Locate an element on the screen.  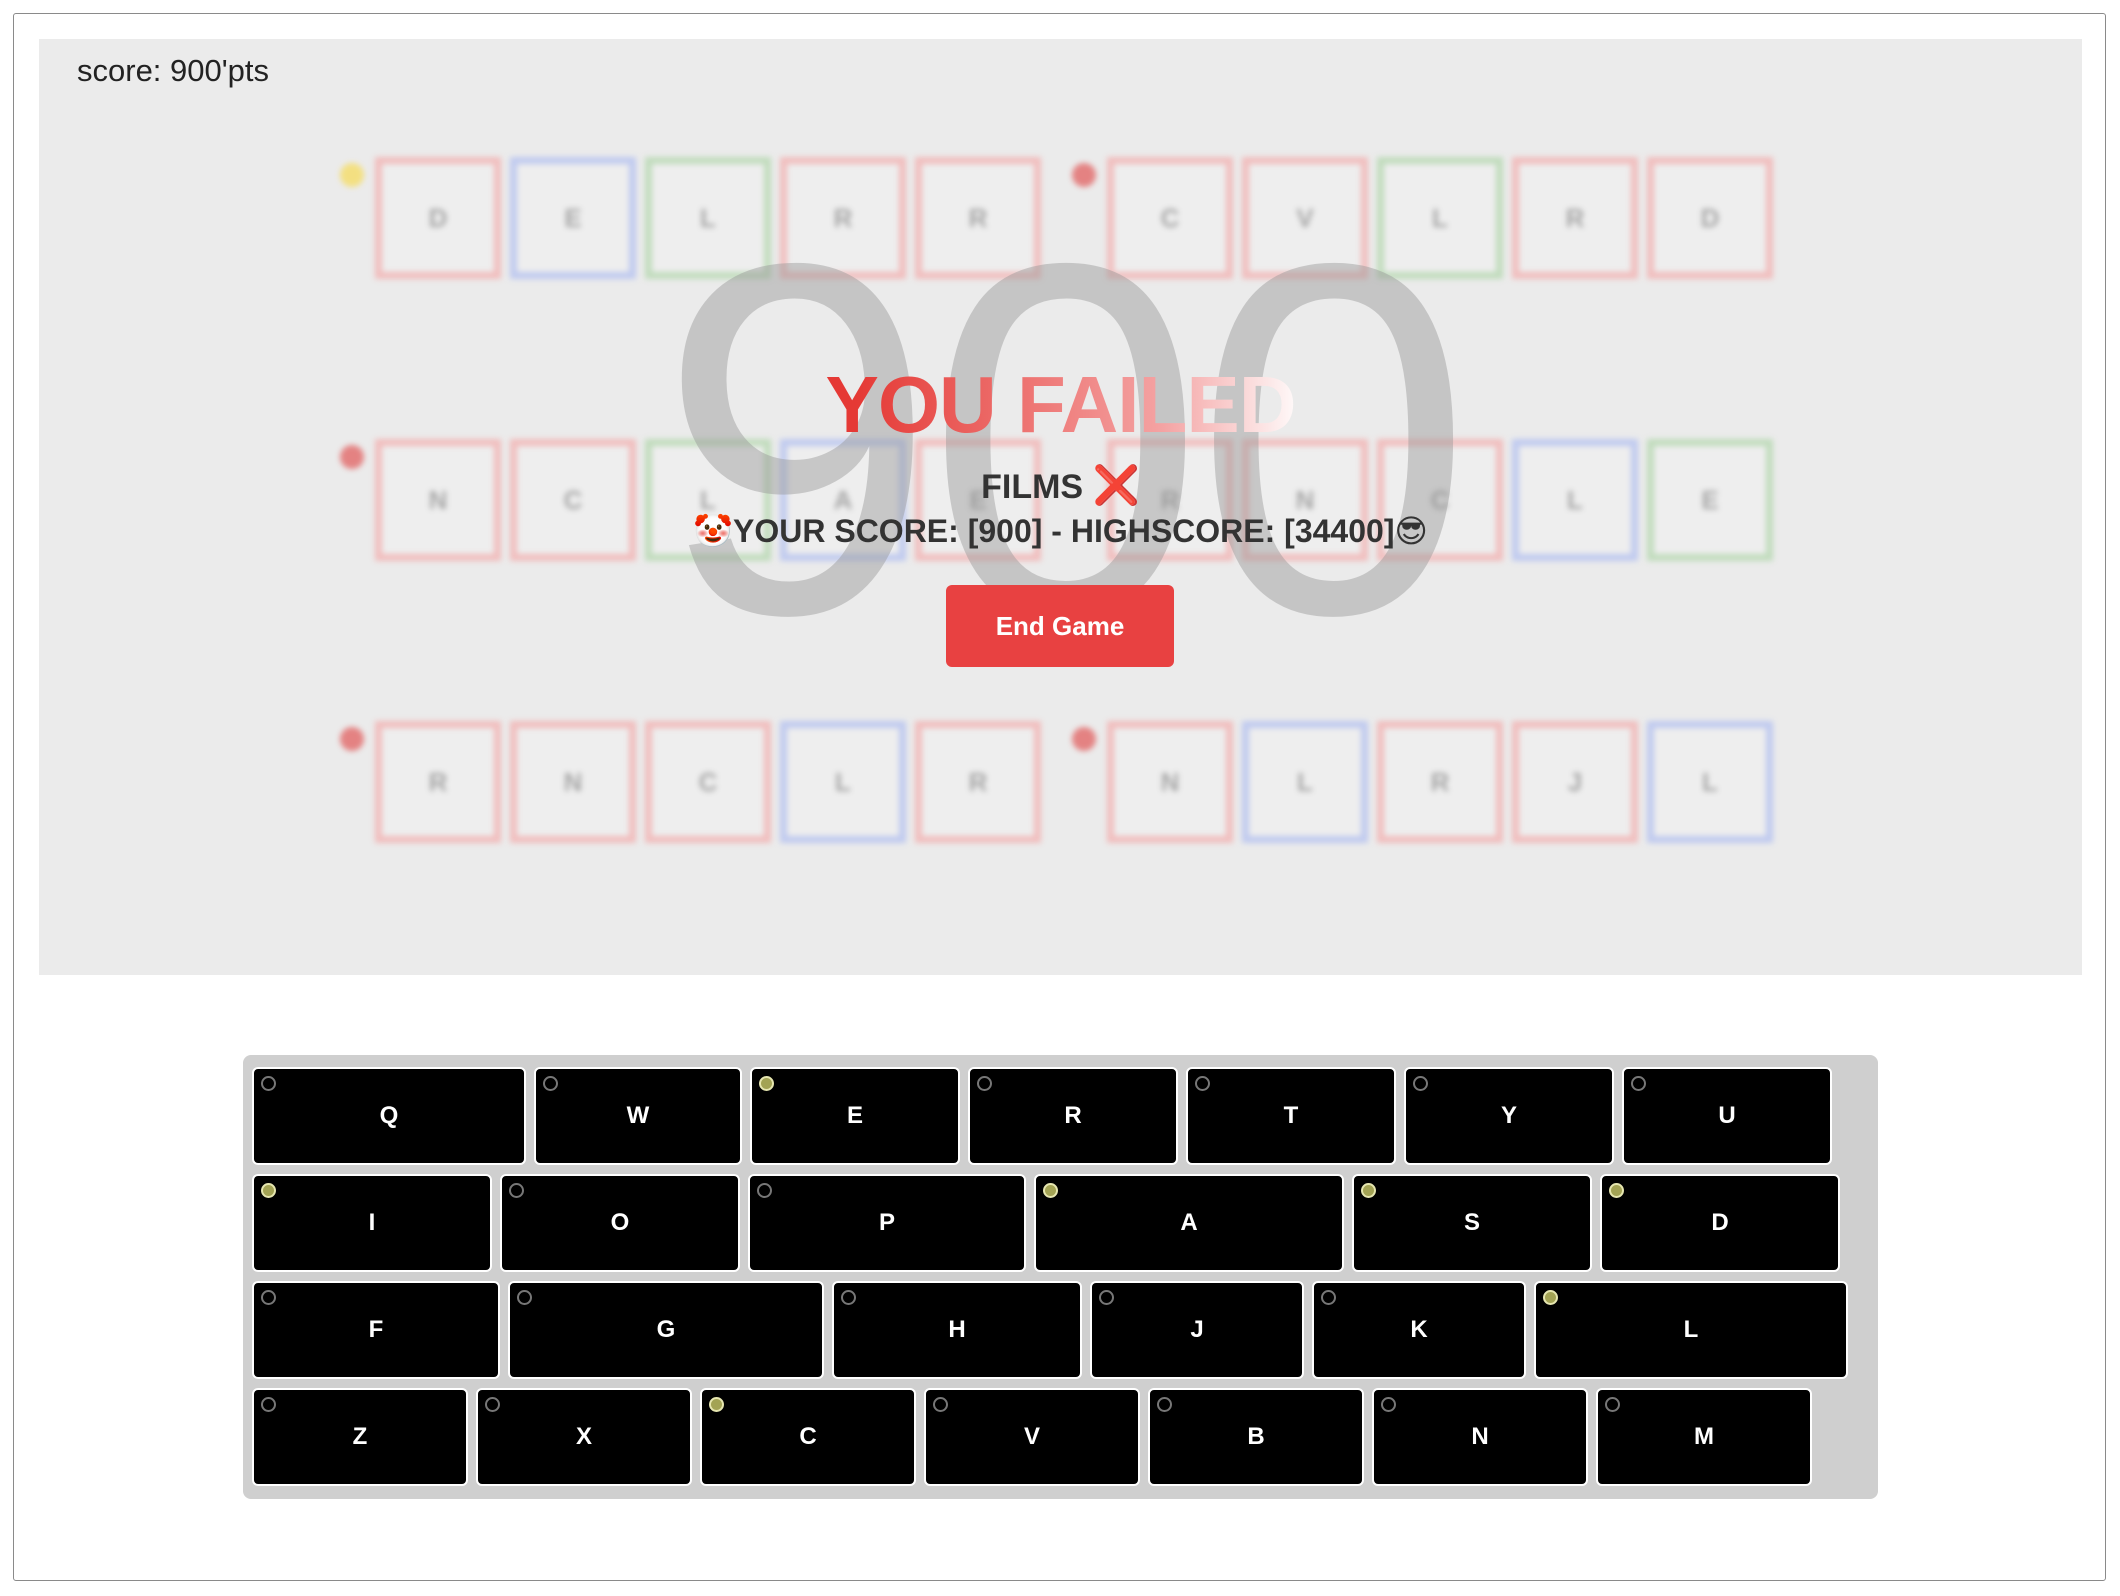
key-p: P is located at coordinates (887, 1223).